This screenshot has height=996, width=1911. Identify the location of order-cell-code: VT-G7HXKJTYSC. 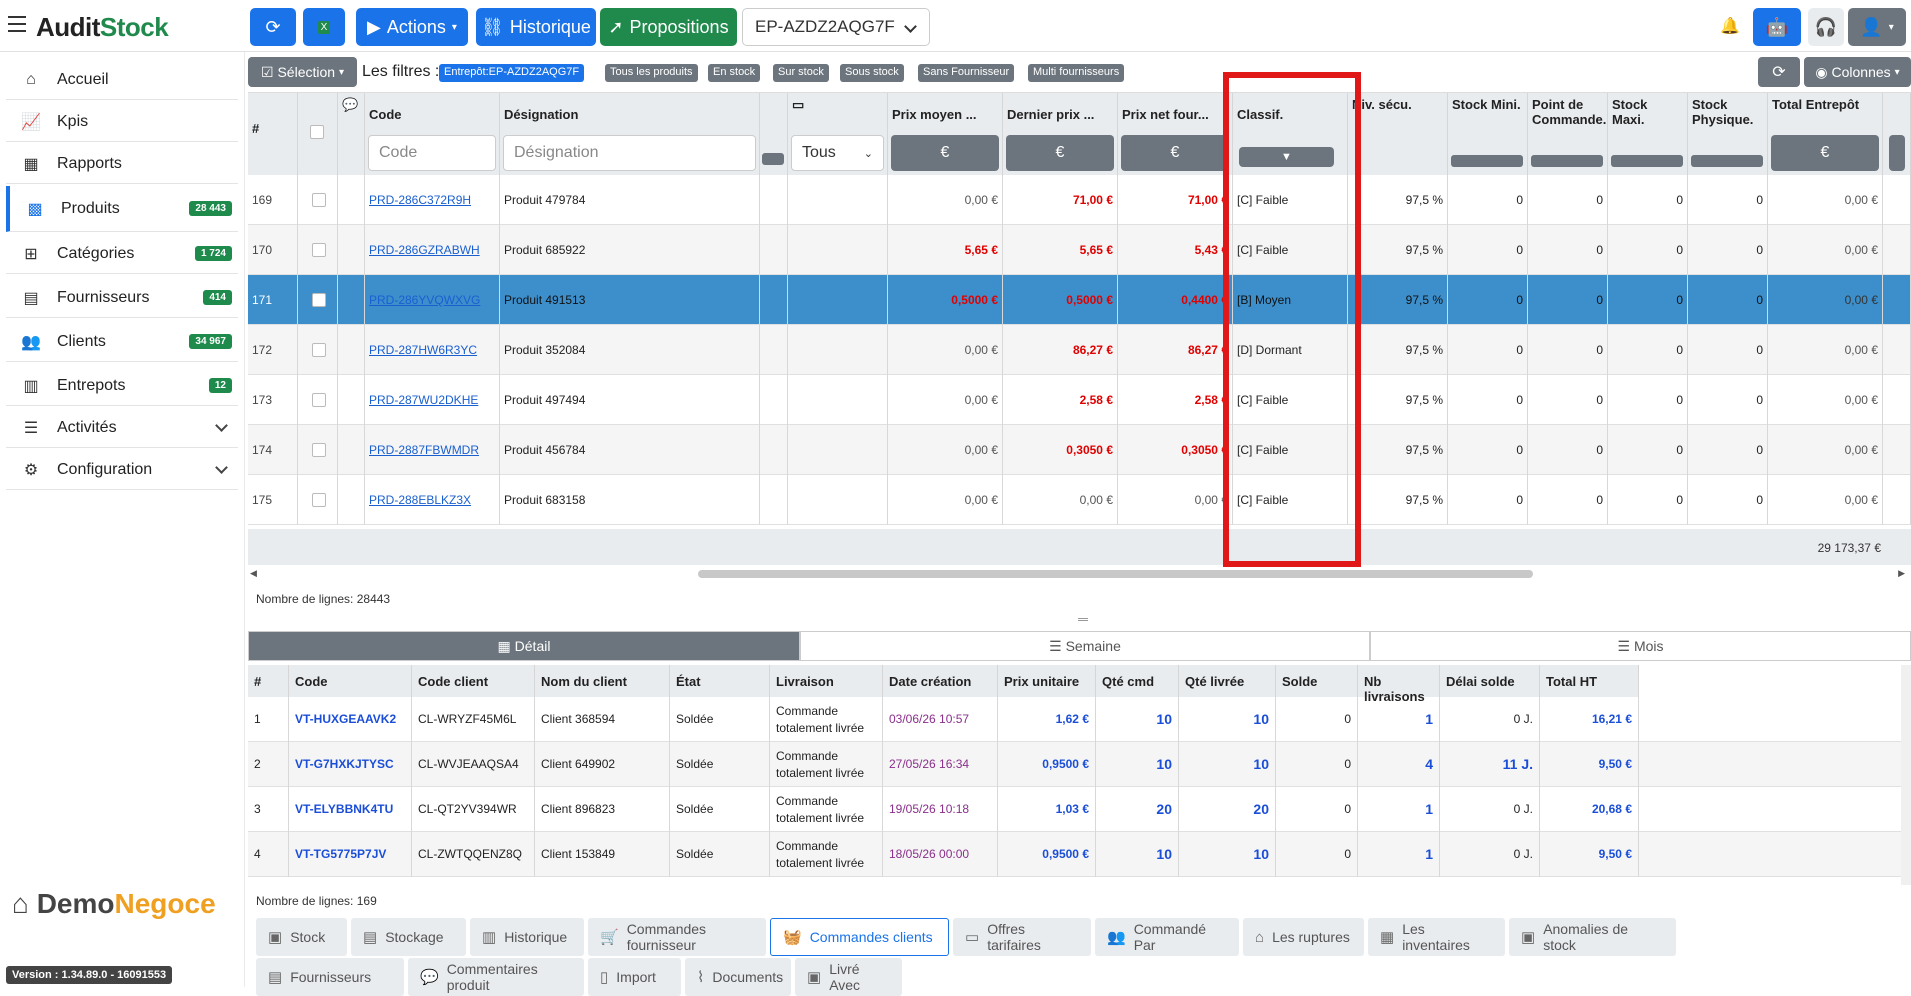
(350, 764).